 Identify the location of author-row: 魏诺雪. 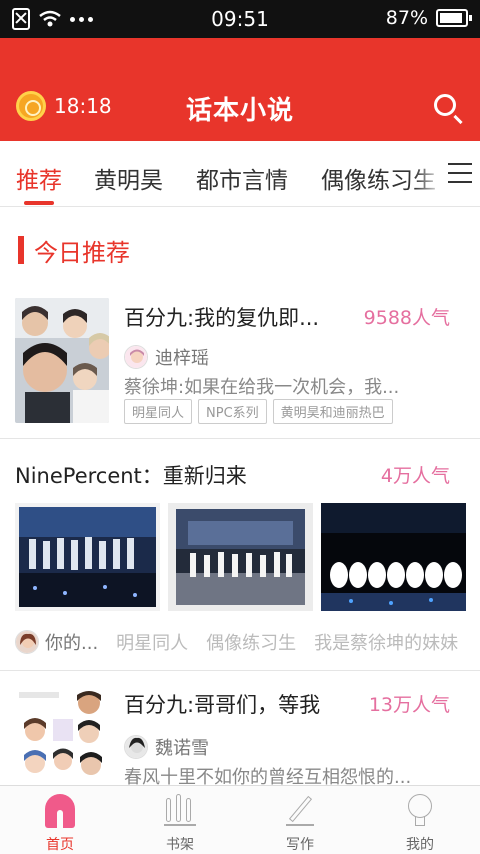
(166, 747).